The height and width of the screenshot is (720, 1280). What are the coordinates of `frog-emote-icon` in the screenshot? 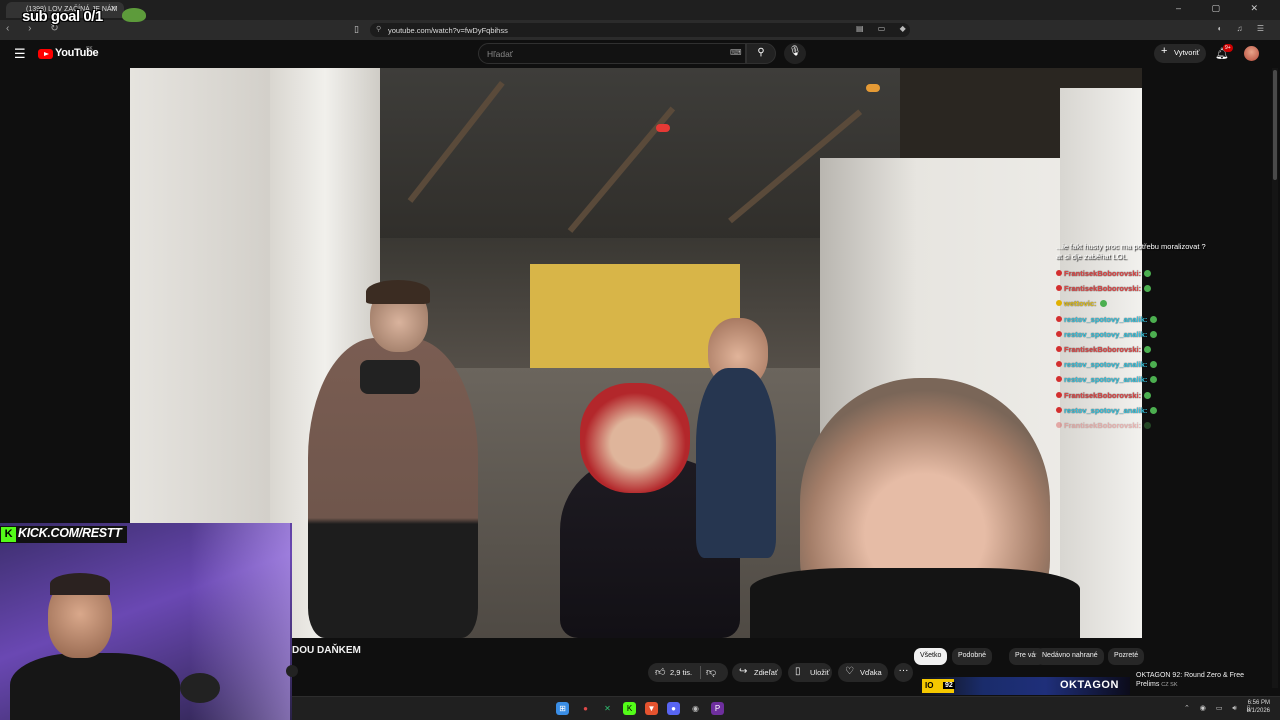 It's located at (134, 15).